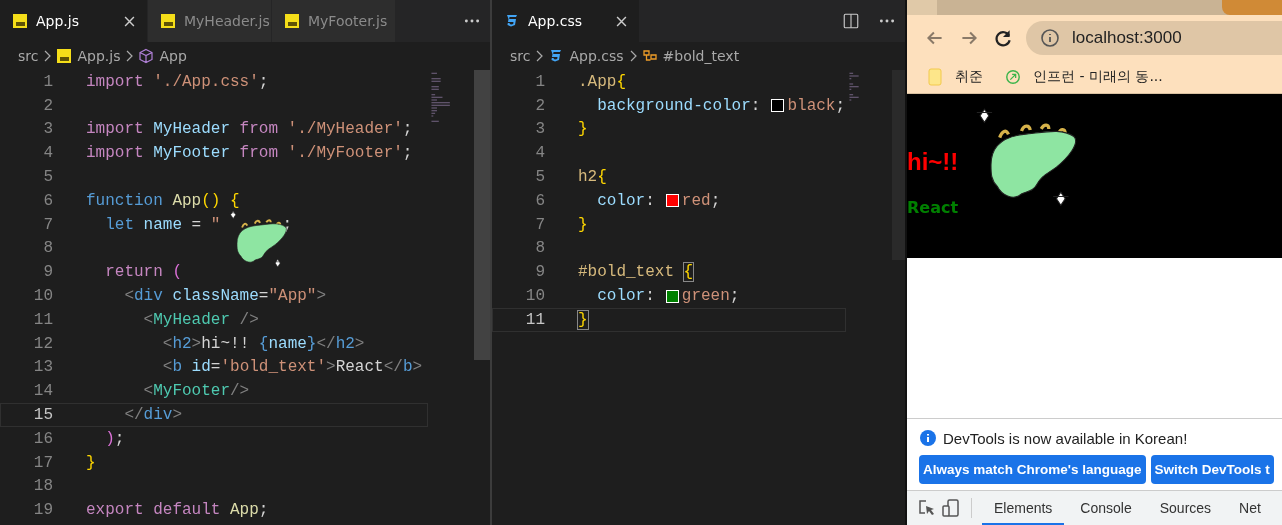  I want to click on keyword-token: from, so click(258, 129).